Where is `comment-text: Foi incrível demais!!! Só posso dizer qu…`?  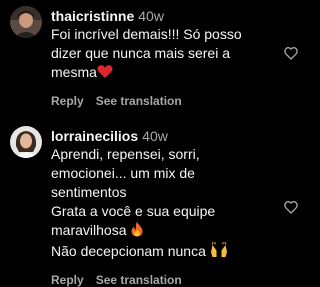
comment-text: Foi incrível demais!!! Só posso dizer qu… is located at coordinates (162, 54).